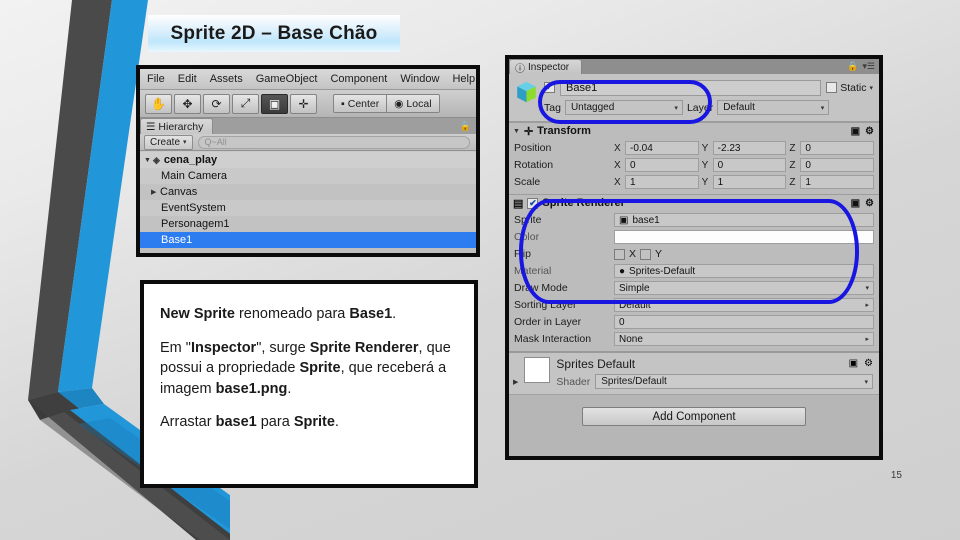 The image size is (960, 540). What do you see at coordinates (358, 79) in the screenshot?
I see `menu-item-component: Component` at bounding box center [358, 79].